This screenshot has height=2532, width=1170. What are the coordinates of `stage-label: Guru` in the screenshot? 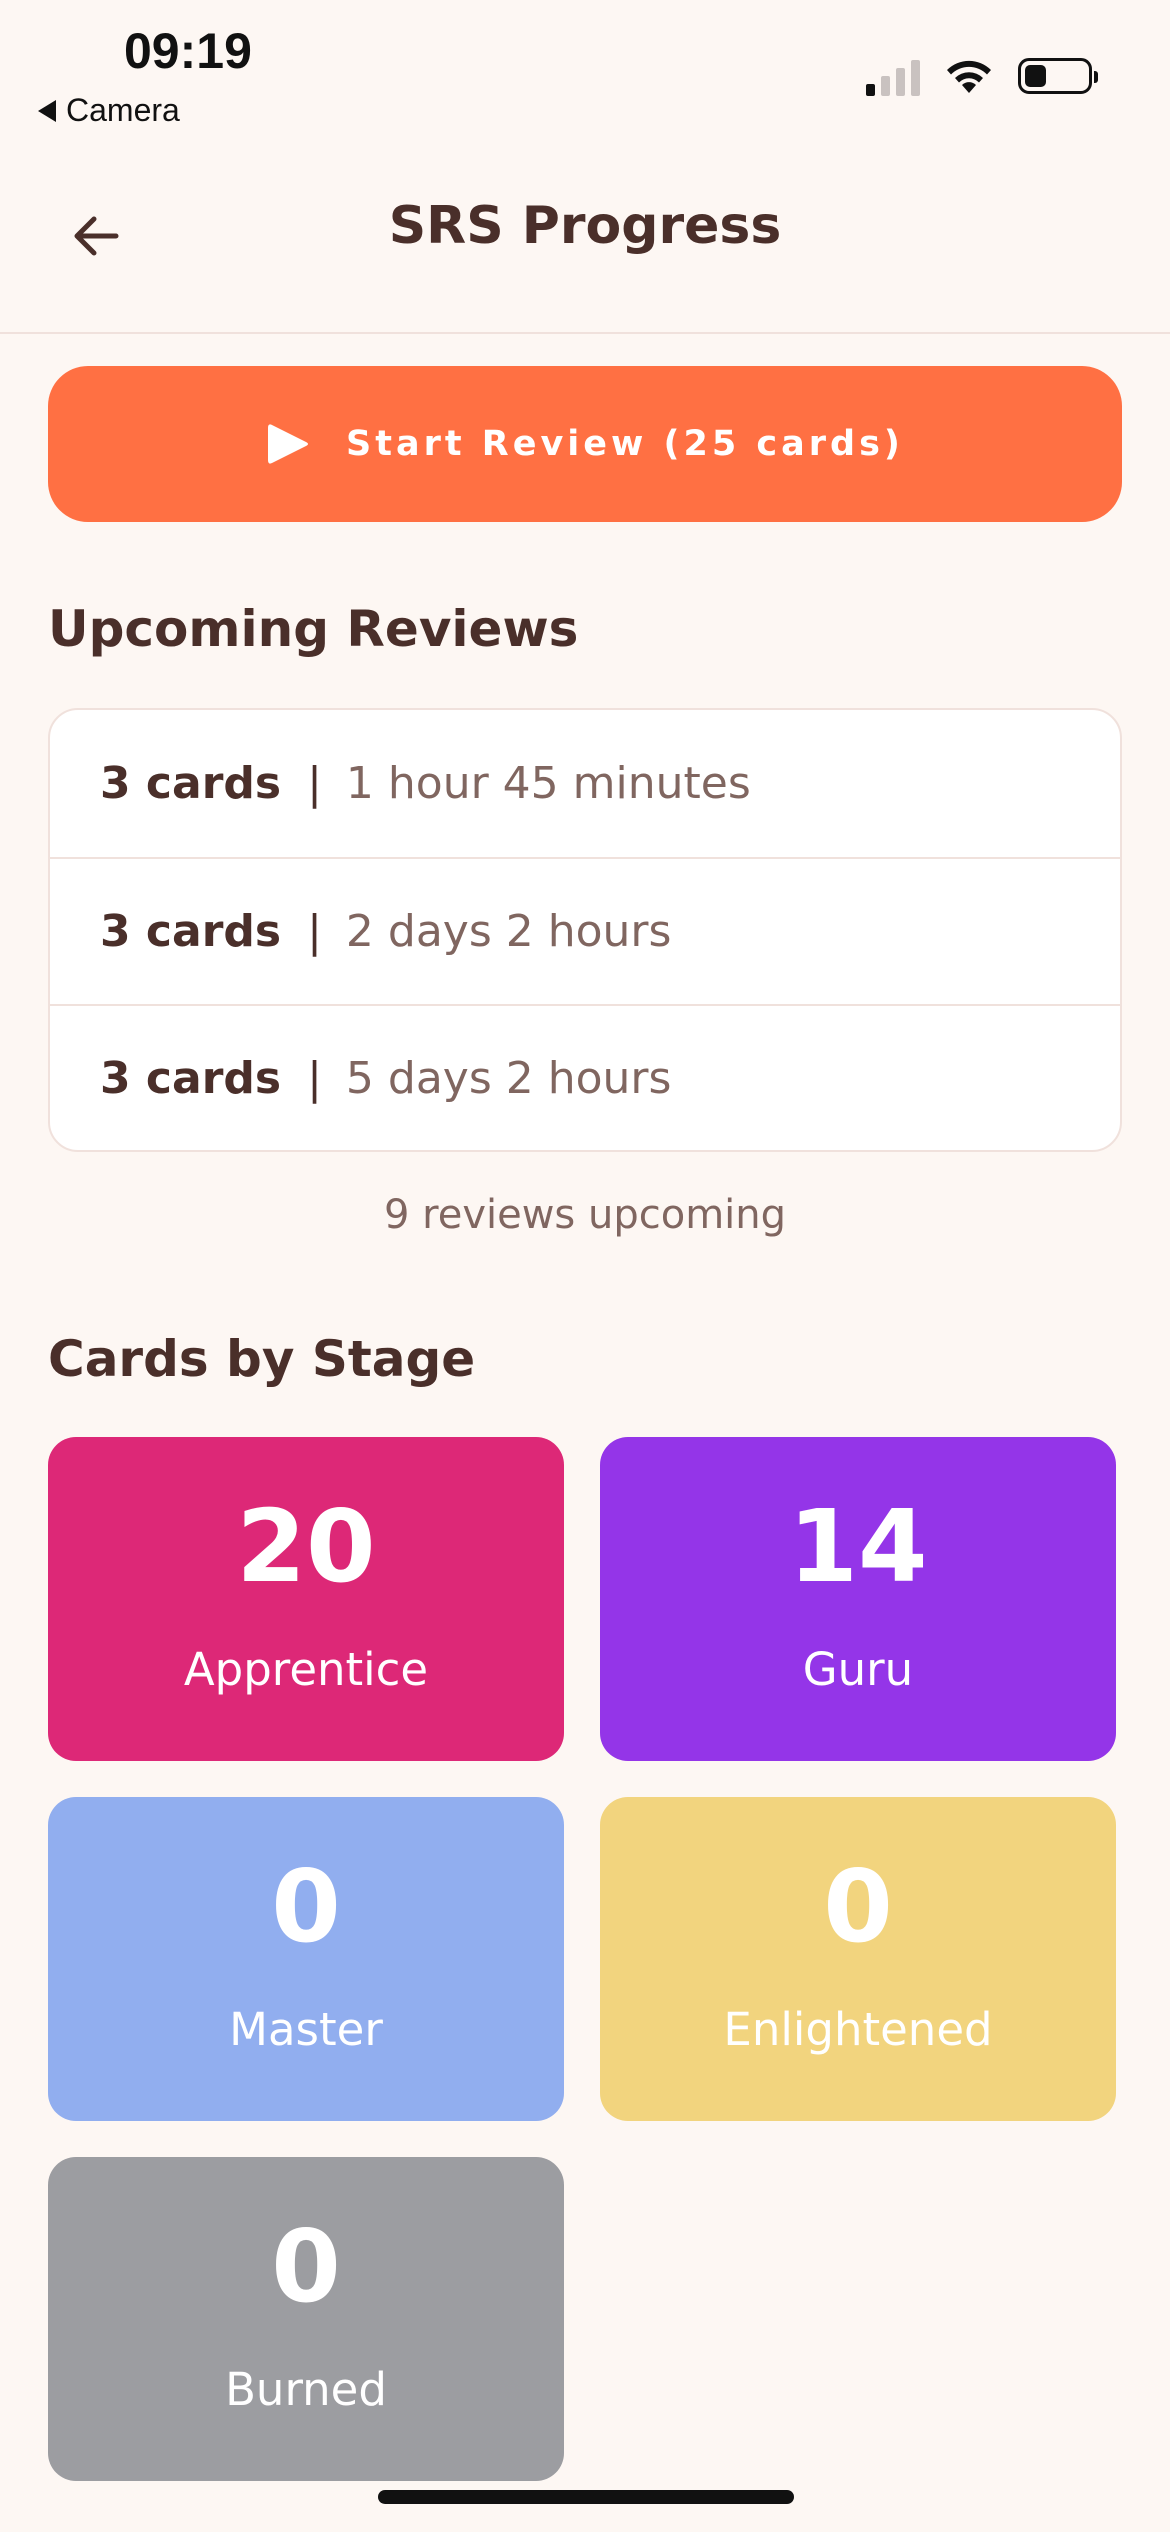 It's located at (858, 1669).